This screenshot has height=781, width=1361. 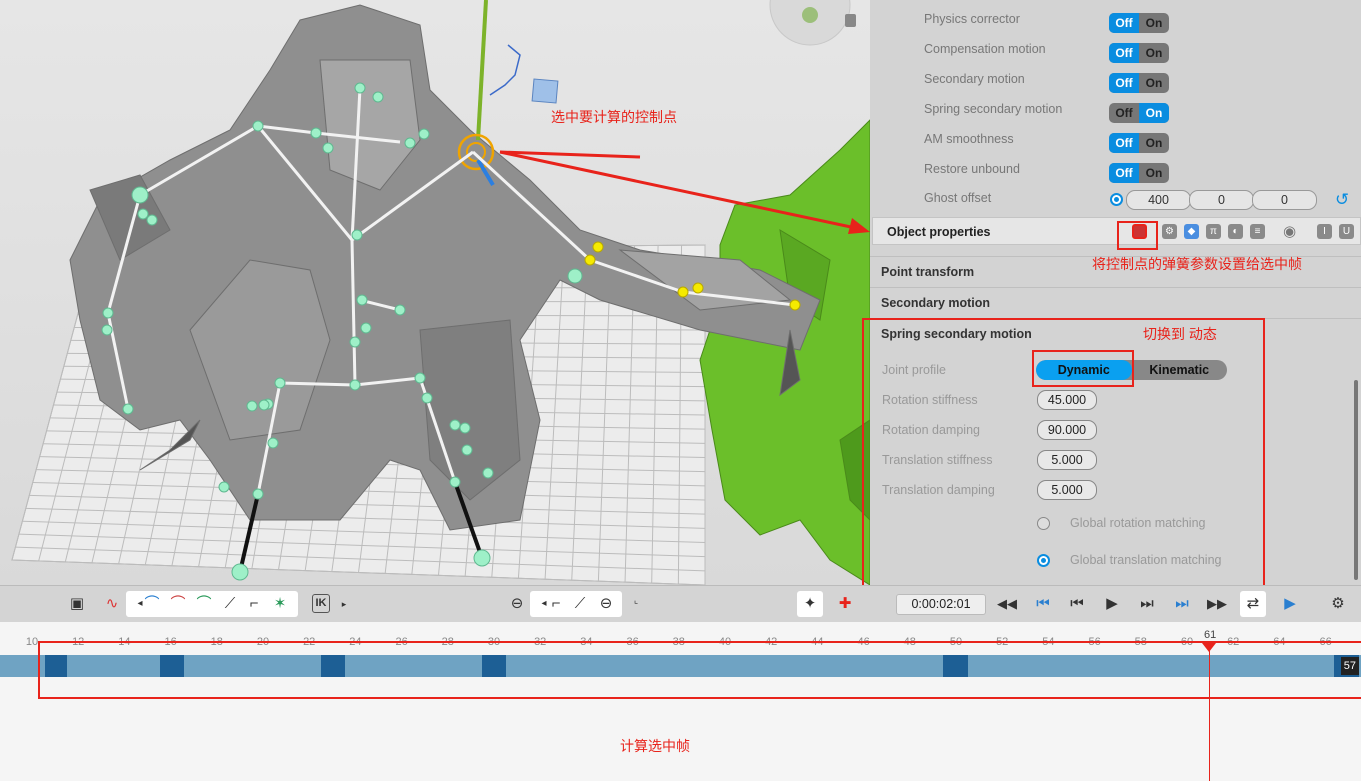 What do you see at coordinates (1043, 604) in the screenshot?
I see `go-to-start-icon: ⏮` at bounding box center [1043, 604].